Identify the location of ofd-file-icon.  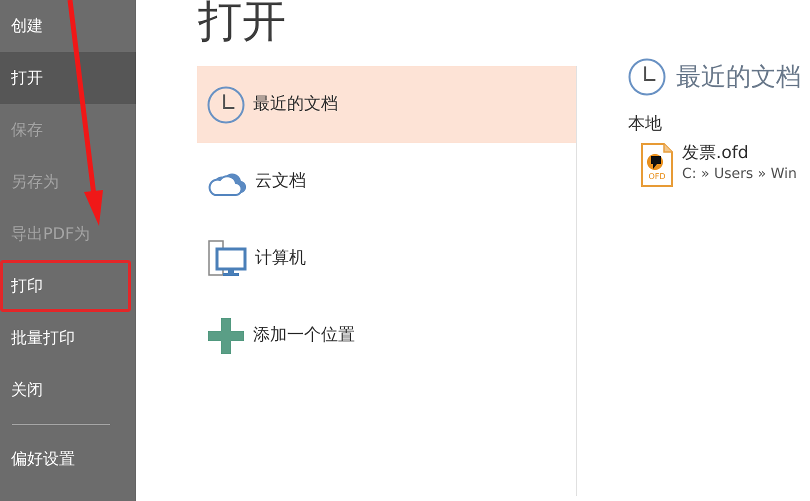
(657, 165).